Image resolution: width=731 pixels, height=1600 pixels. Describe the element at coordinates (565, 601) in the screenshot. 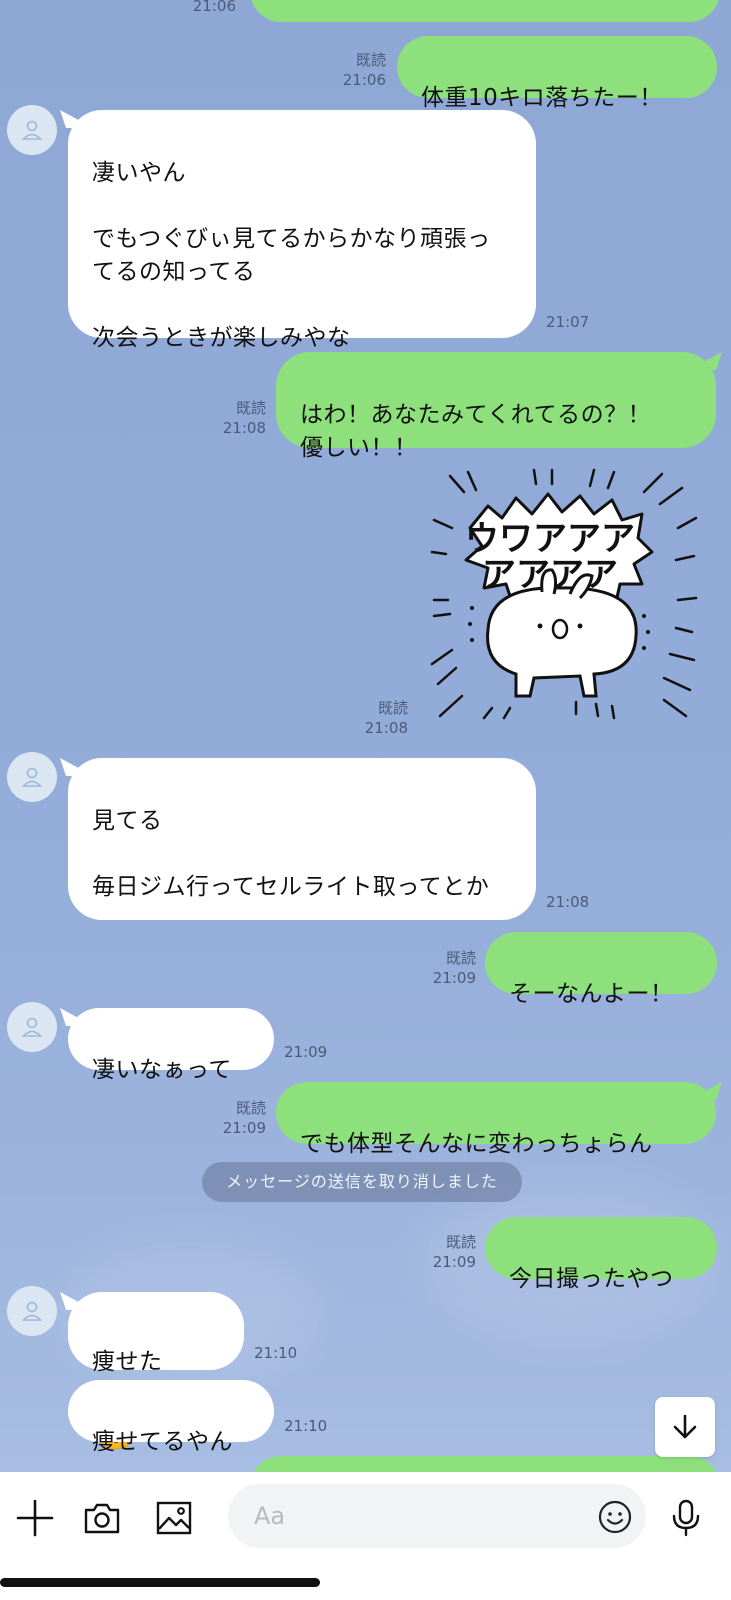

I see `sticker: ウワアアア アアアア` at that location.